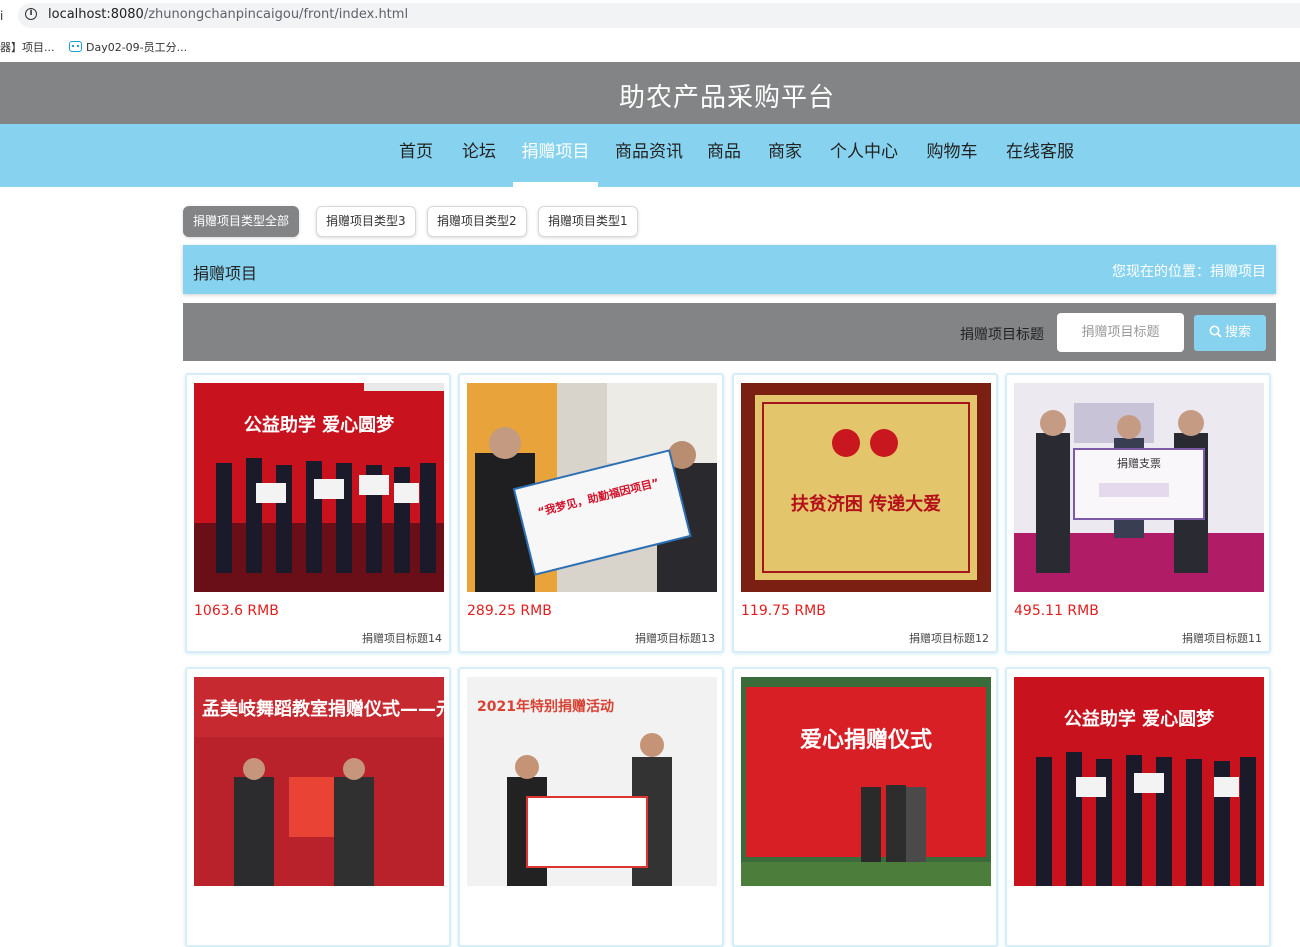  What do you see at coordinates (1139, 487) in the screenshot?
I see `card-image: 捐赠支票` at bounding box center [1139, 487].